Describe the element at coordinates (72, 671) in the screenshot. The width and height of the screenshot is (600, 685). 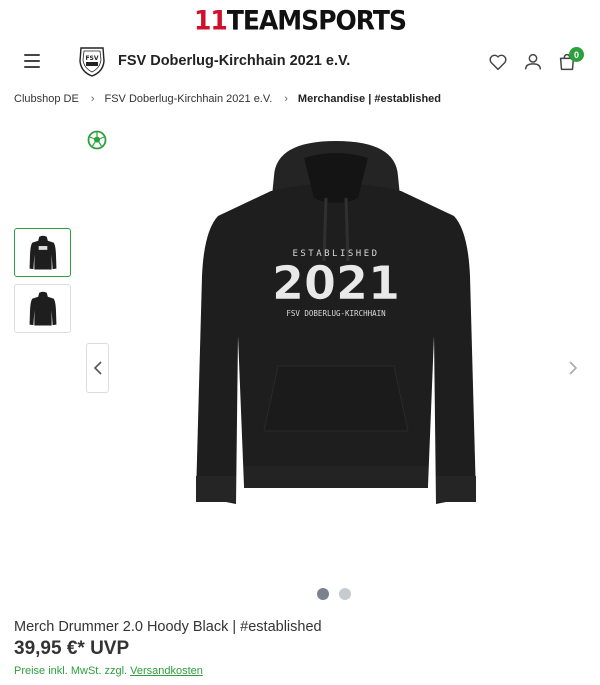
I see `tax-note-text: Preise inkl. MwSt. zzgl.` at that location.